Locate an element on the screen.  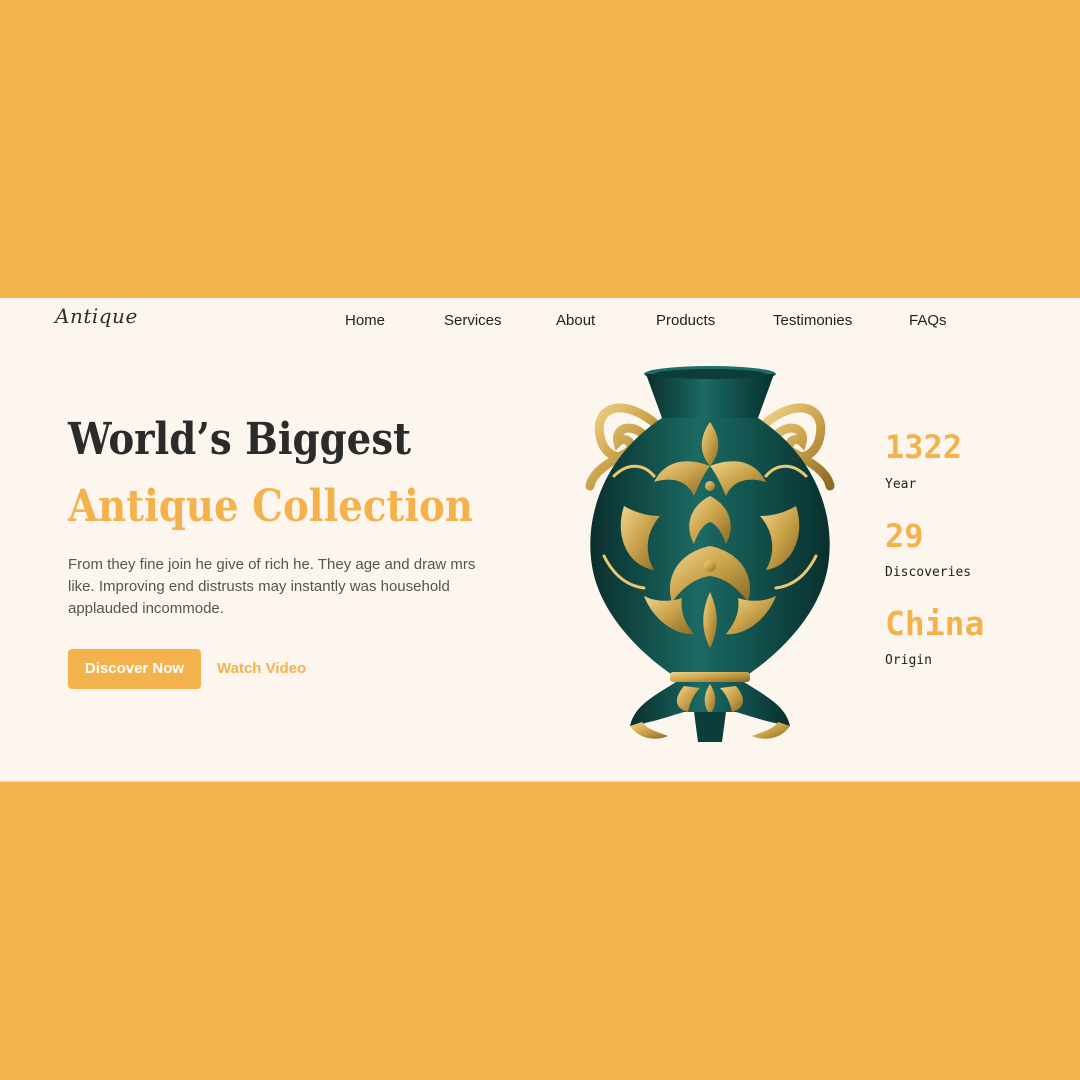
stat-label-discoveries: Discoveries is located at coordinates (928, 572).